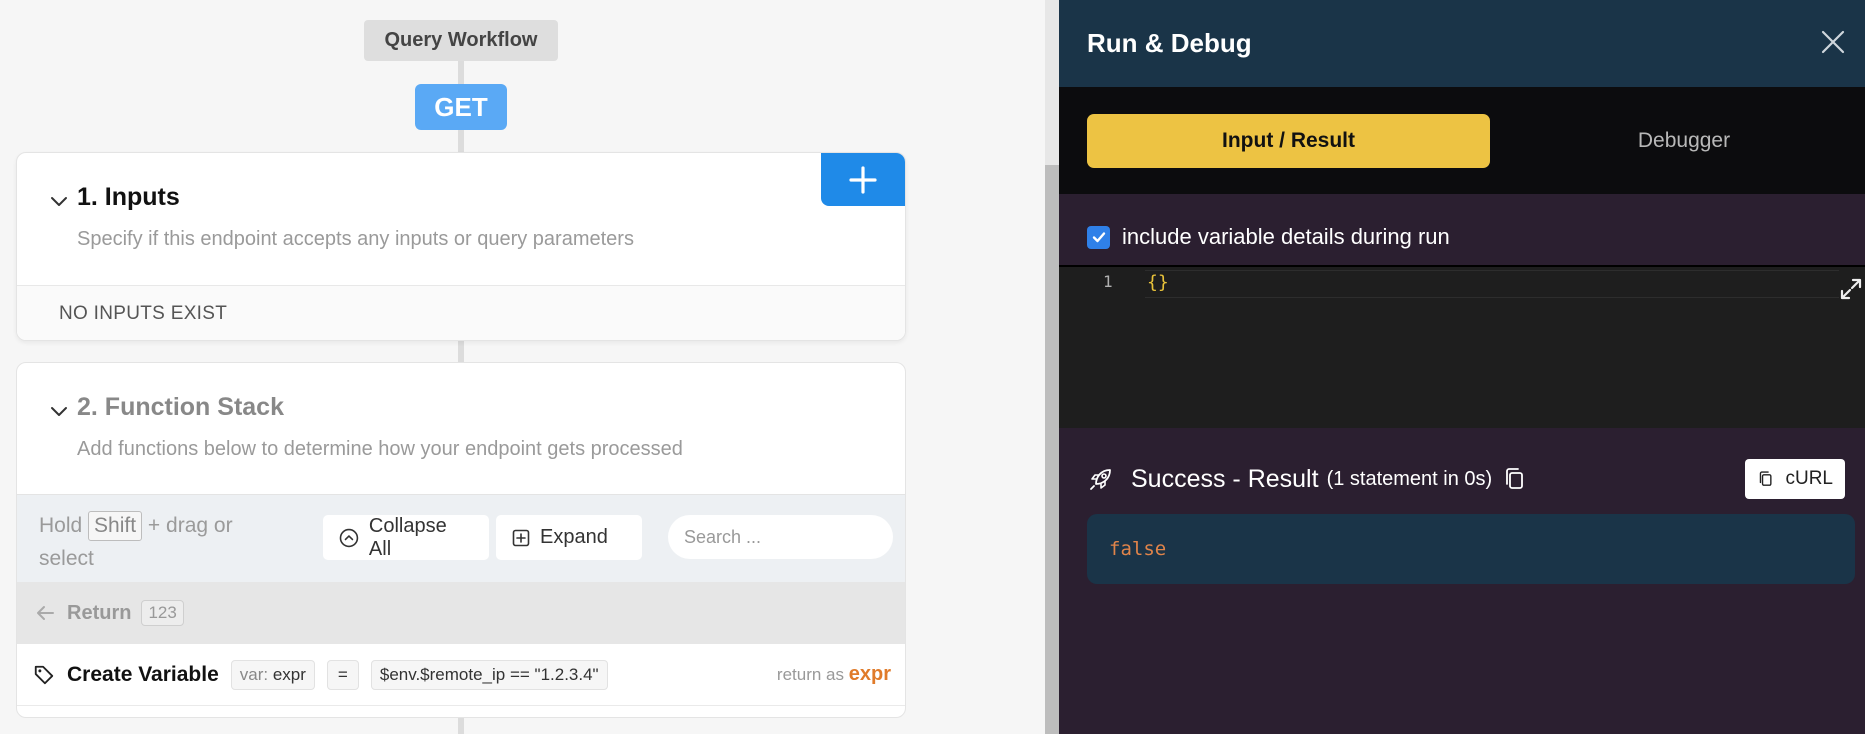  What do you see at coordinates (289, 674) in the screenshot?
I see `variable-name: expr` at bounding box center [289, 674].